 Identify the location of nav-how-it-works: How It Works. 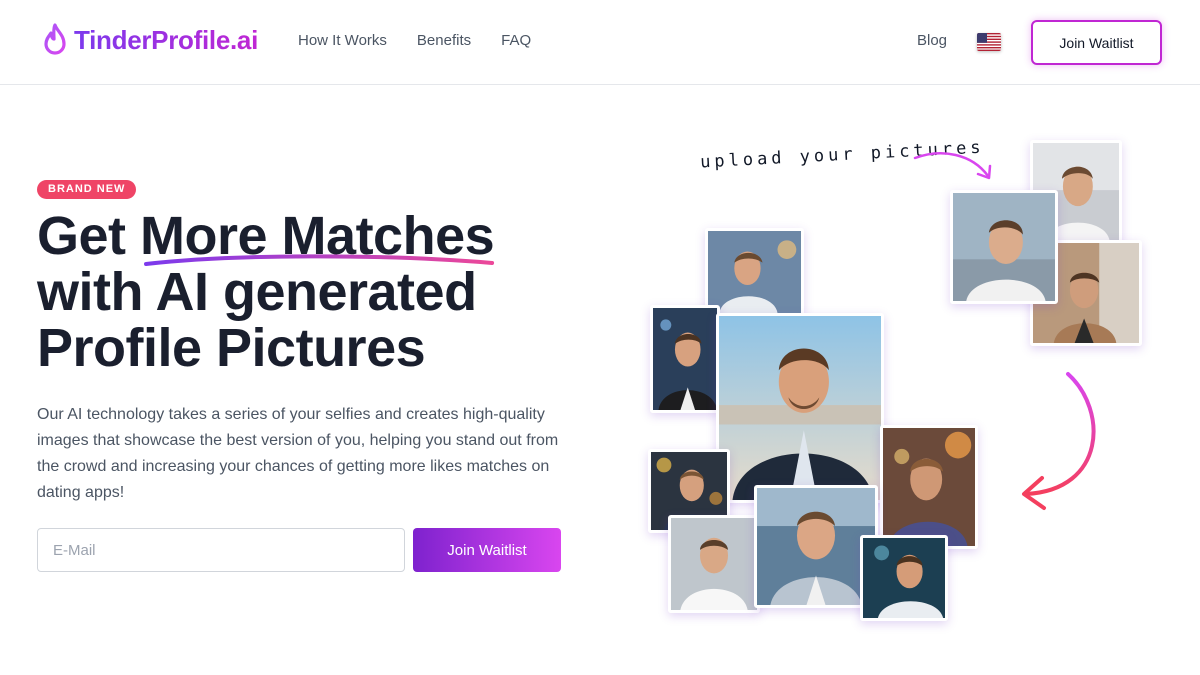
(342, 40).